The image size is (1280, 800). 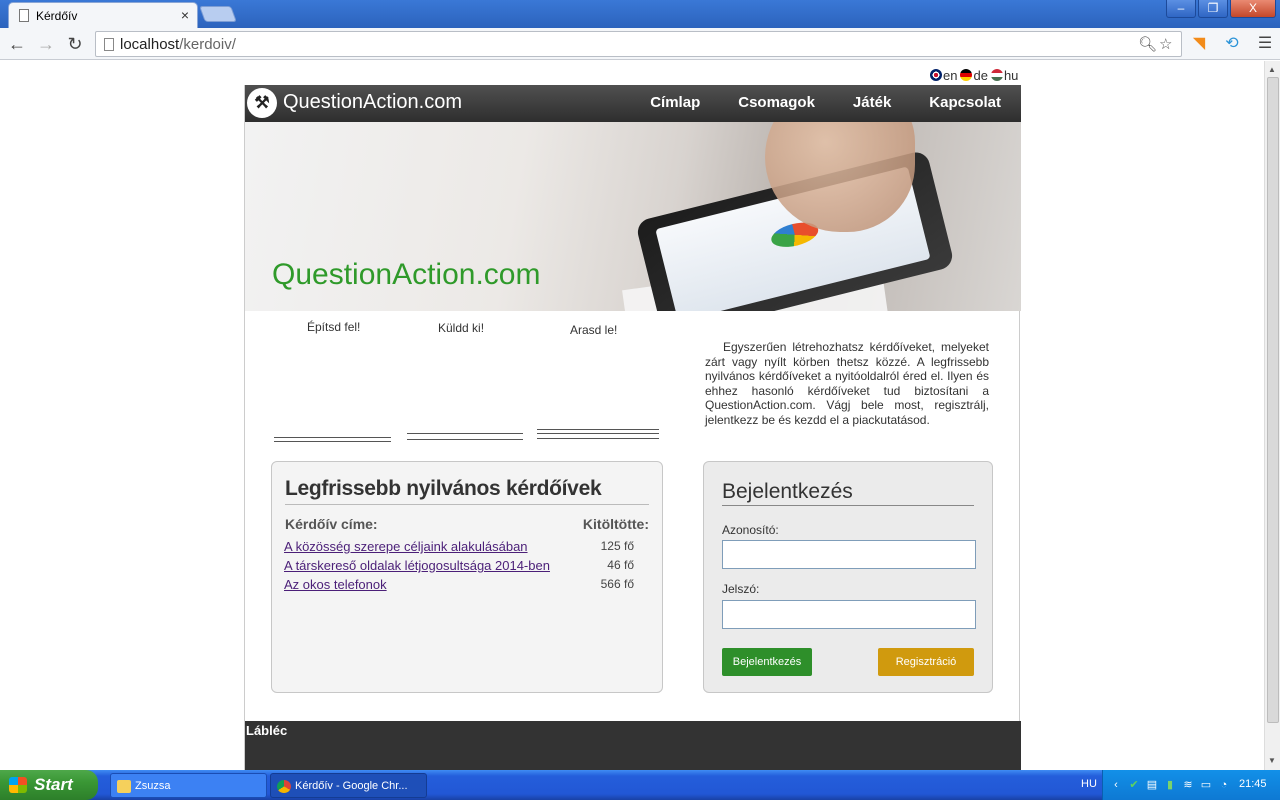 I want to click on menu-item-contact: Kapcsolat, so click(x=965, y=102).